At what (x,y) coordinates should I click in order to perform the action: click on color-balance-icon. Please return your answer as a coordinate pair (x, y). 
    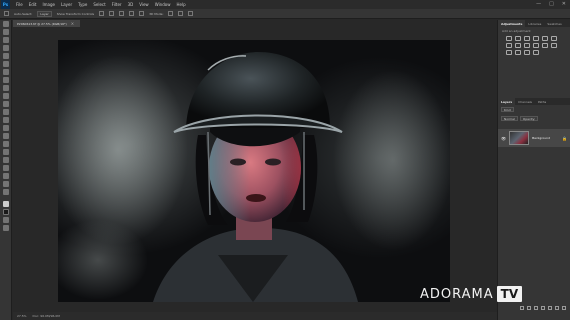
    Looking at the image, I should click on (509, 45).